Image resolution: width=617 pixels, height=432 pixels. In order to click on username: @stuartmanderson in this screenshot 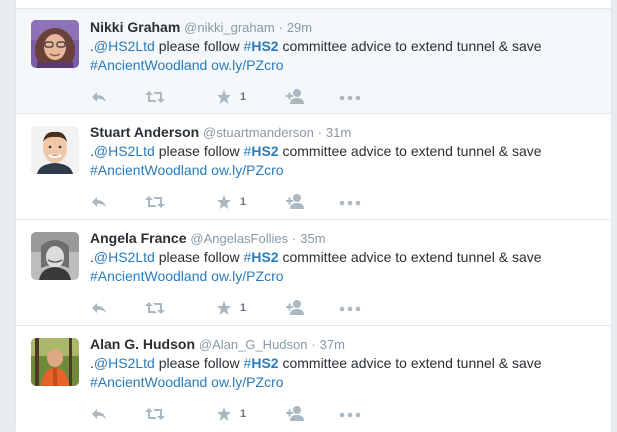, I will do `click(258, 132)`.